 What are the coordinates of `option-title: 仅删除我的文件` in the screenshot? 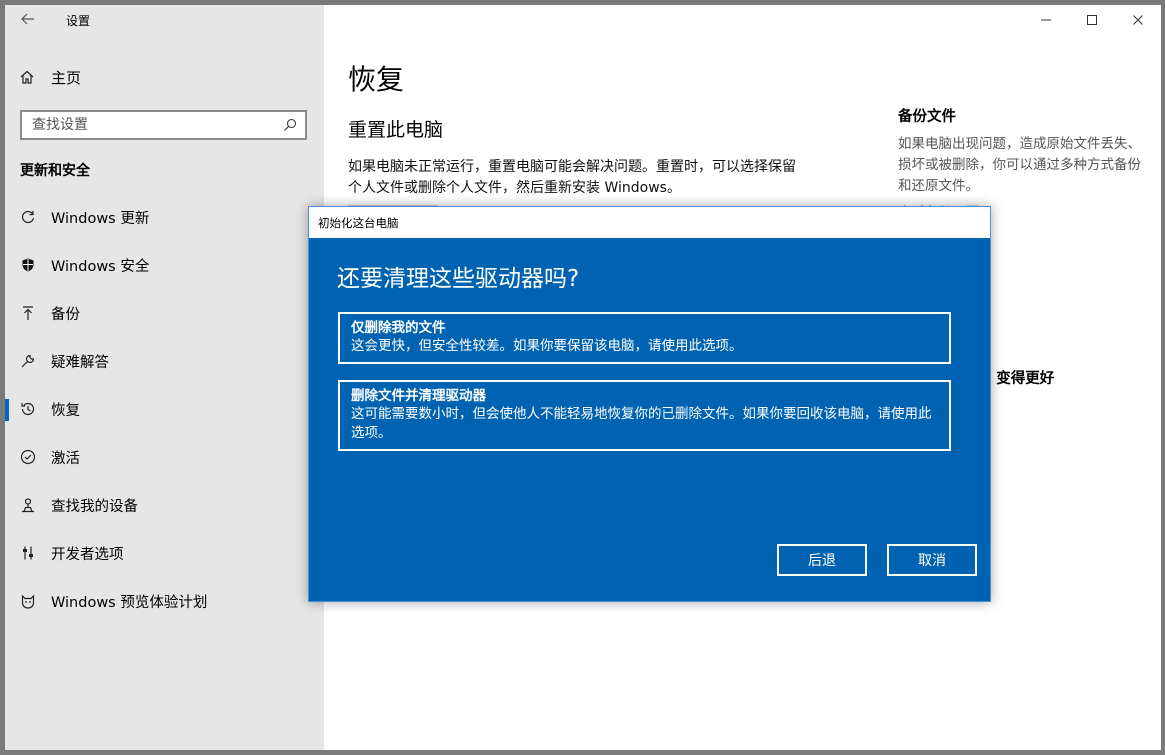 It's located at (398, 328).